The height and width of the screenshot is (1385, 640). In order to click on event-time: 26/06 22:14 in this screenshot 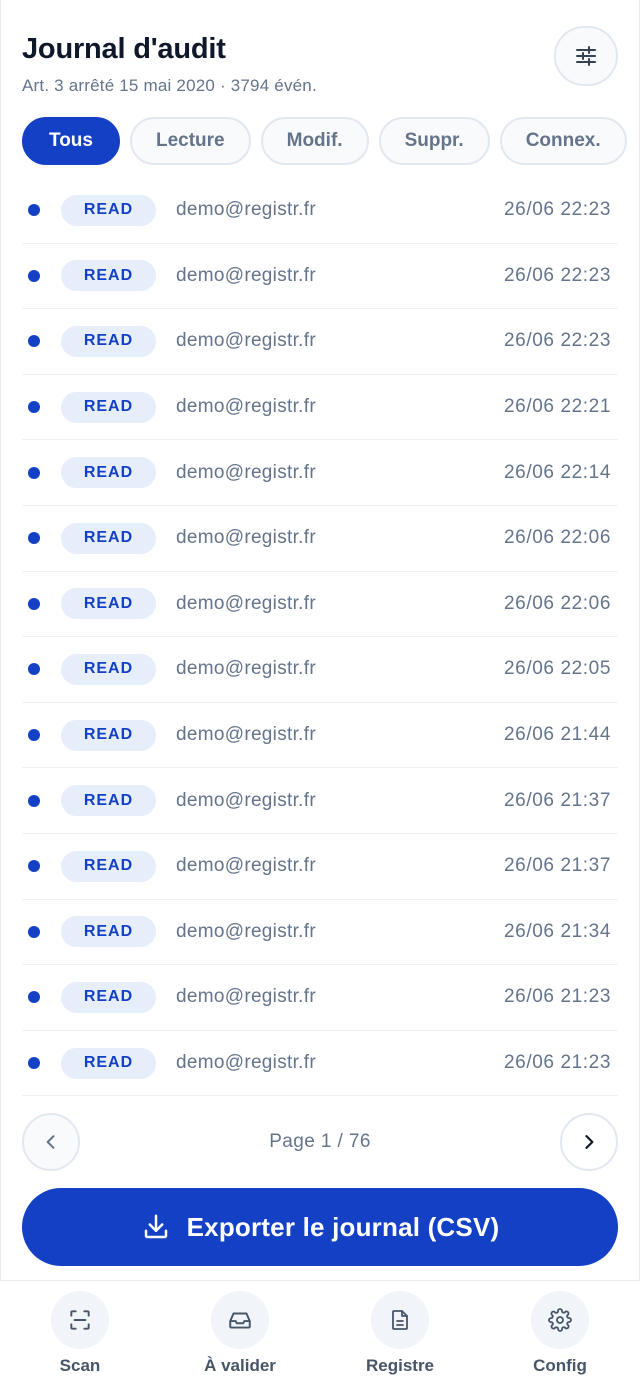, I will do `click(557, 472)`.